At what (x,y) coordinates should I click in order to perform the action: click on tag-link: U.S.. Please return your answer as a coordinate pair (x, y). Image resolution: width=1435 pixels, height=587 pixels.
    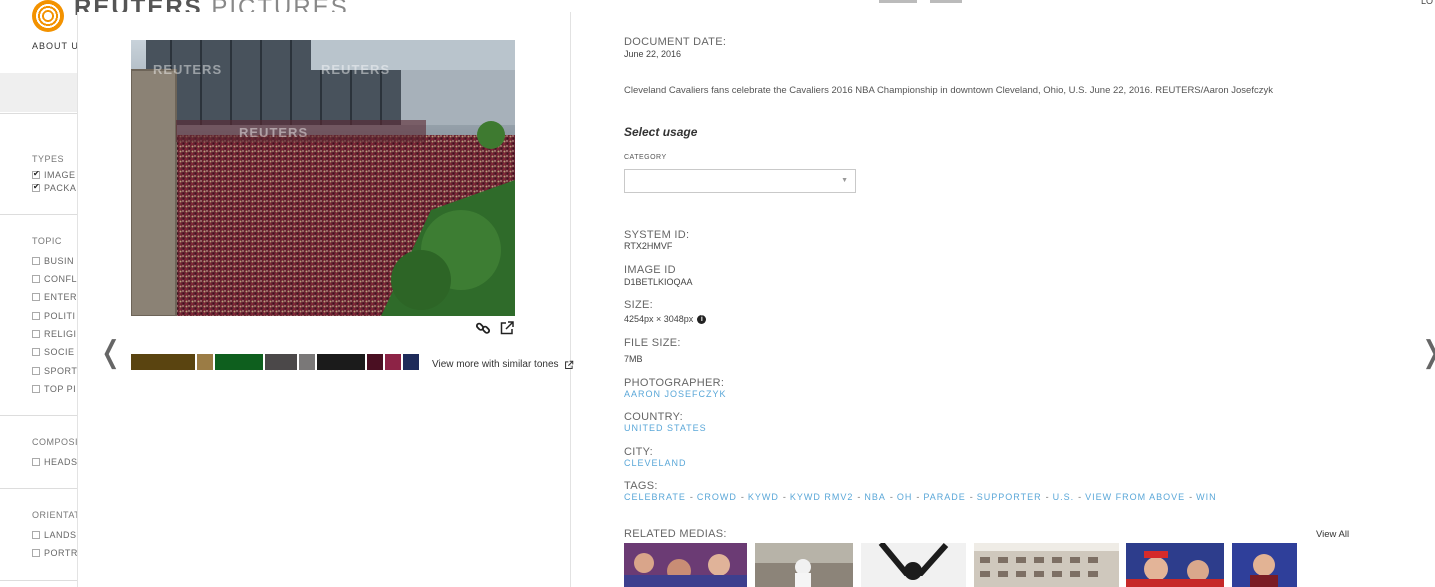
    Looking at the image, I should click on (1064, 497).